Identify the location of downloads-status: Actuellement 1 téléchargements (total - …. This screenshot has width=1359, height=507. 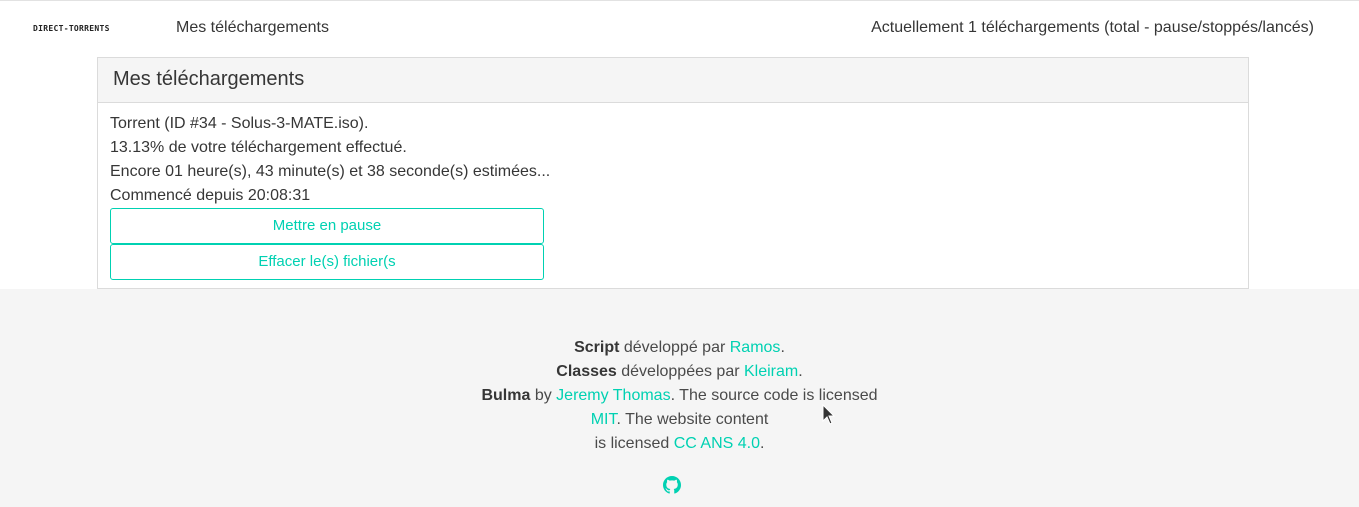
(1092, 27).